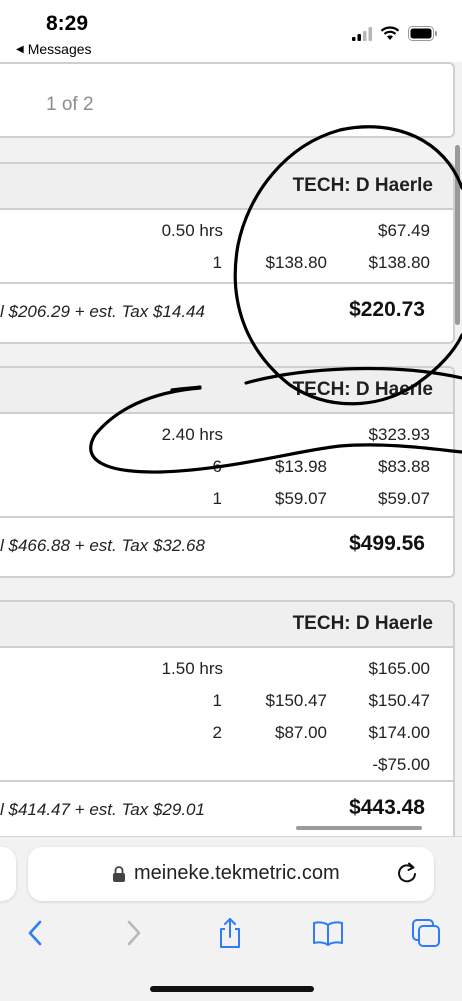 The image size is (462, 1001). I want to click on browser-toolbar, so click(231, 933).